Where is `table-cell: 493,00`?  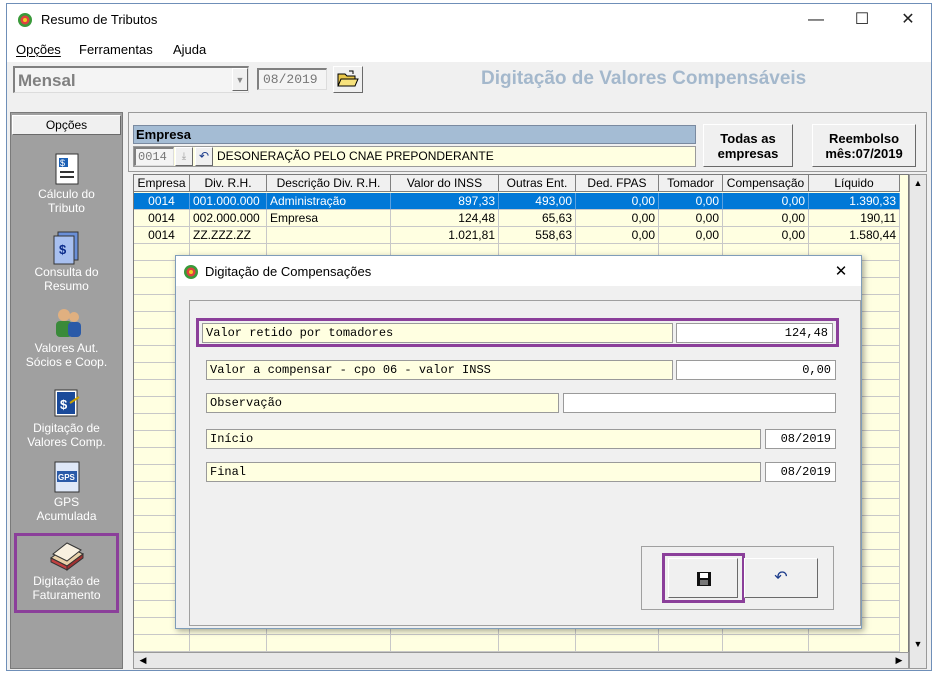
table-cell: 493,00 is located at coordinates (537, 201).